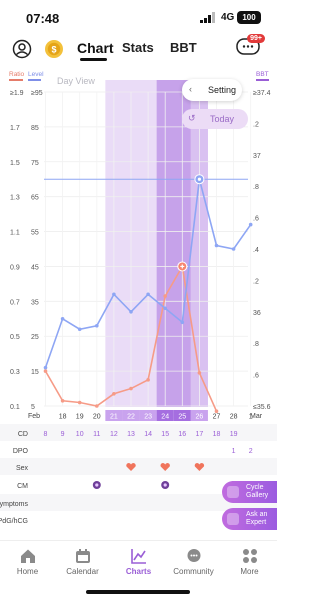  Describe the element at coordinates (15, 302) in the screenshot. I see `ratio-tick-label: 0.7` at that location.